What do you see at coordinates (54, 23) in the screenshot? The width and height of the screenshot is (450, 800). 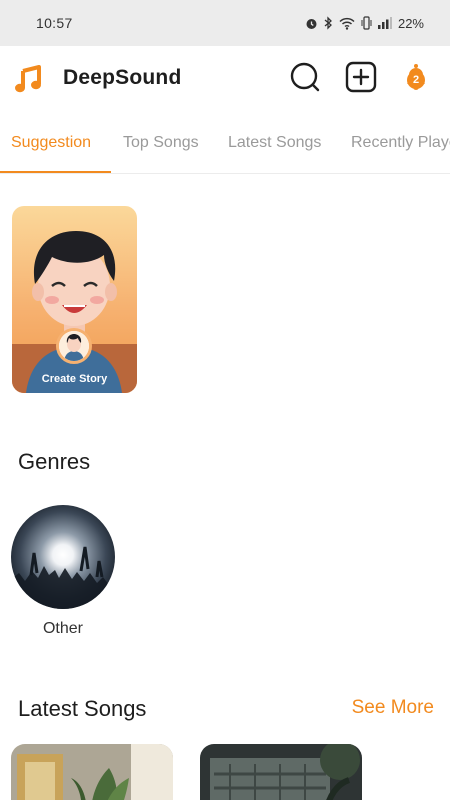 I see `status-time: 10:57` at bounding box center [54, 23].